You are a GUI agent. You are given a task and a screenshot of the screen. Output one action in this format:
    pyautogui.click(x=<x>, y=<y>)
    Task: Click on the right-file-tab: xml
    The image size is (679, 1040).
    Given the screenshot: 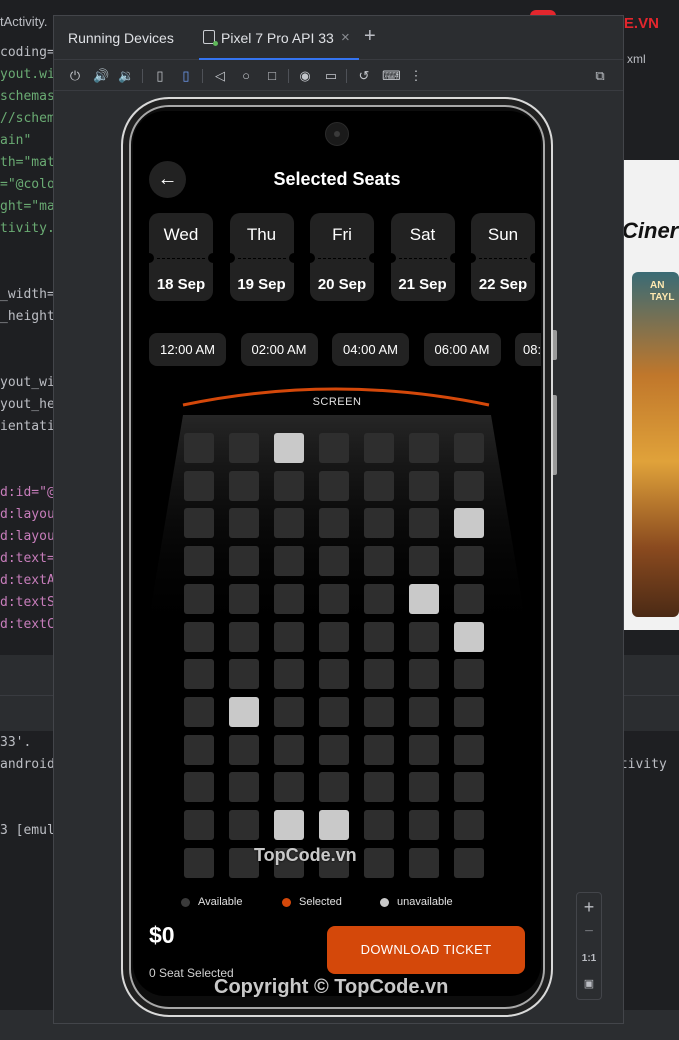 What is the action you would take?
    pyautogui.click(x=636, y=59)
    